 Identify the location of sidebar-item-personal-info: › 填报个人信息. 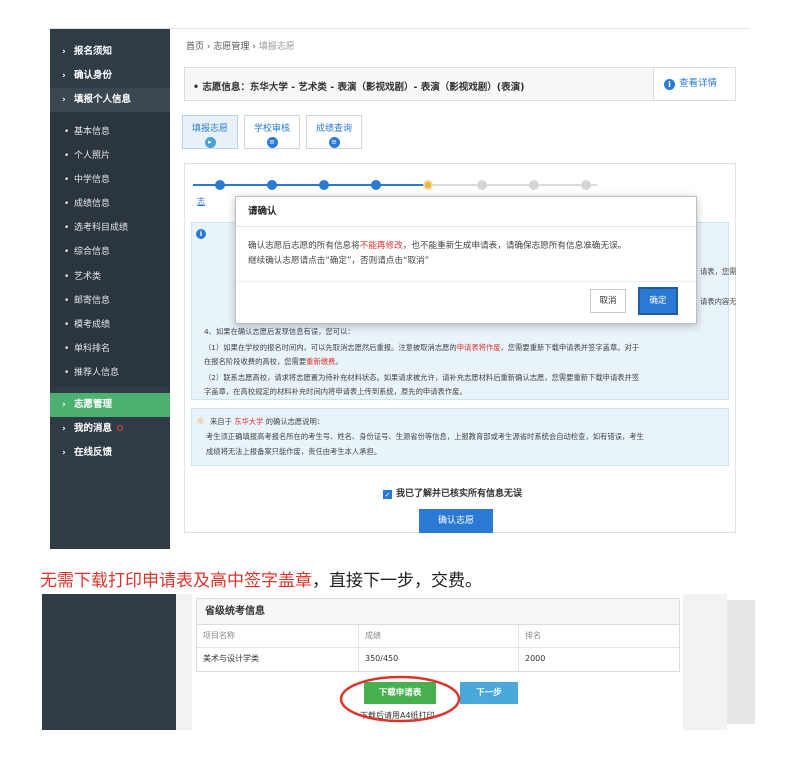
(110, 100).